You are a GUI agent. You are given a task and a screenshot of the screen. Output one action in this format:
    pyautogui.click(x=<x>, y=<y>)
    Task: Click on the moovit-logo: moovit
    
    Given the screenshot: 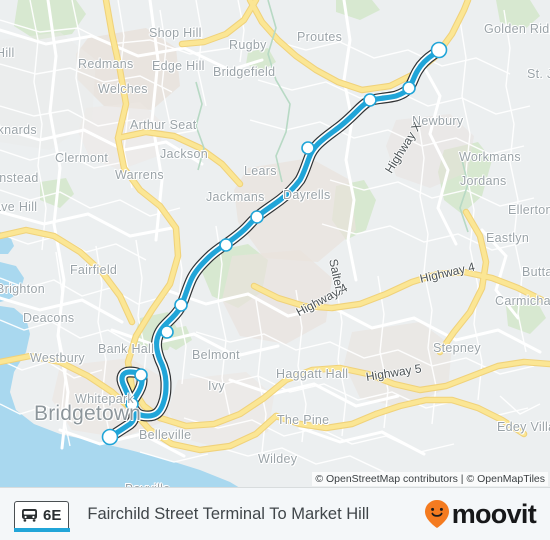 What is the action you would take?
    pyautogui.click(x=480, y=513)
    